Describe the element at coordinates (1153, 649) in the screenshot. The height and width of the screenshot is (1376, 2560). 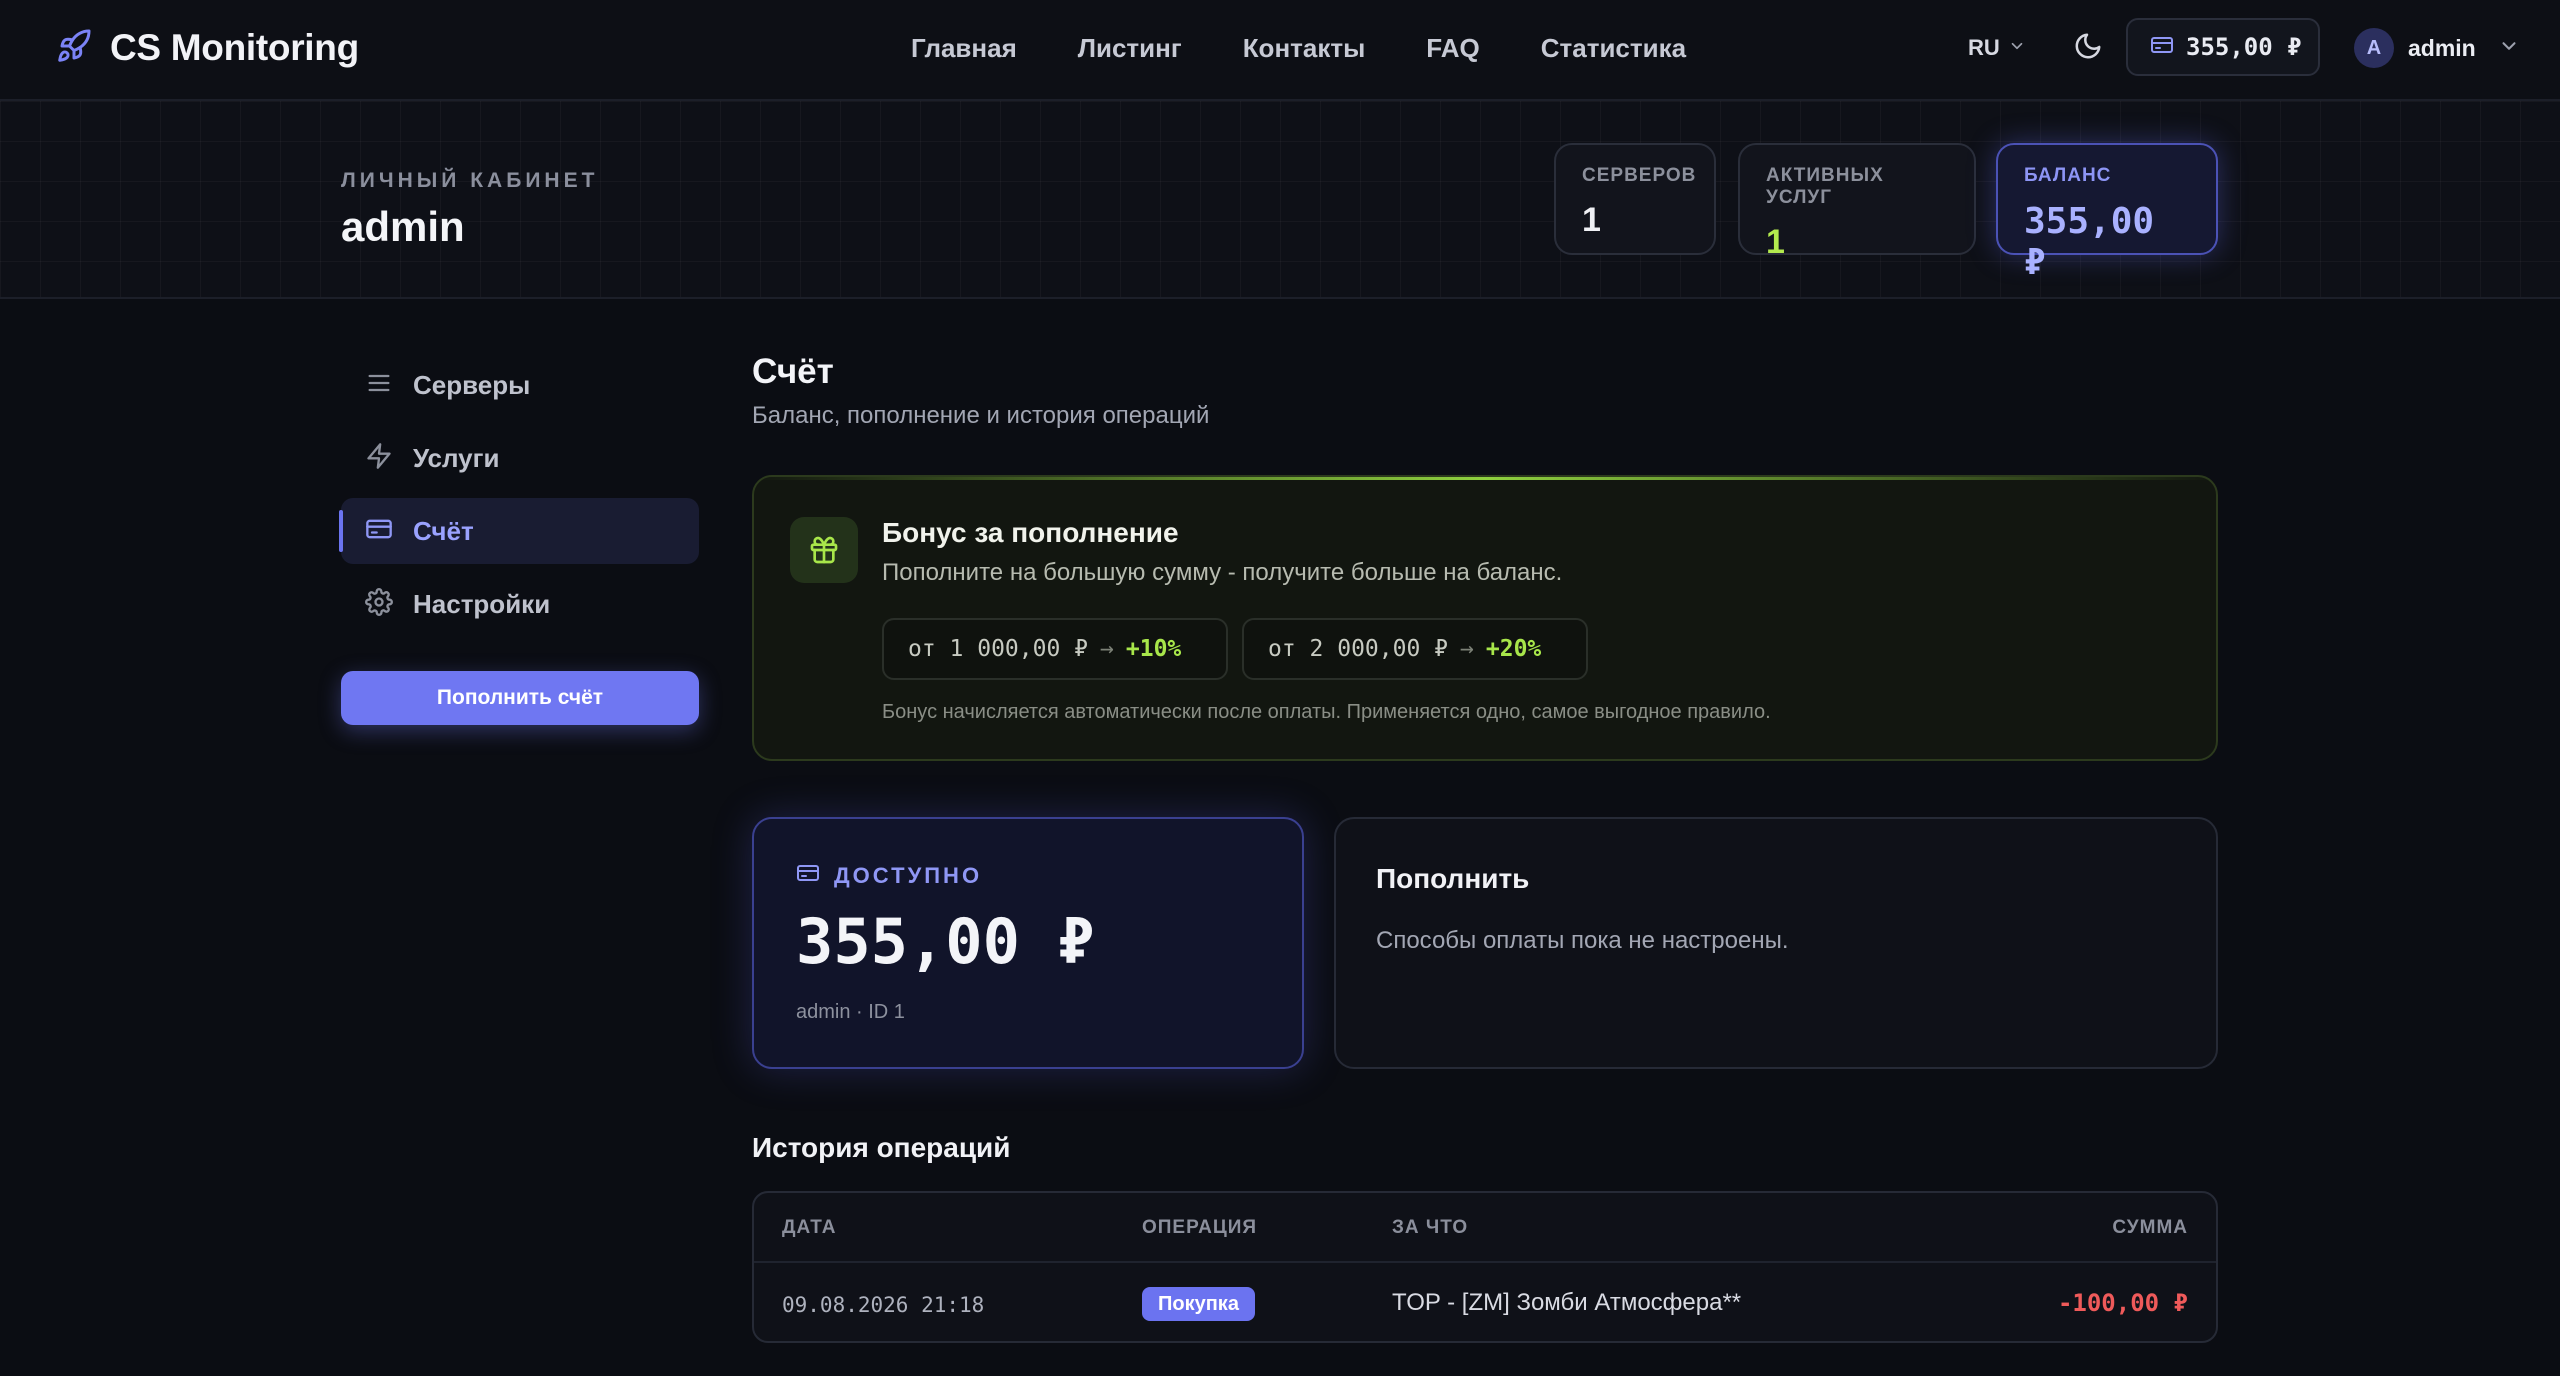
I see `bonus-tier-percent: +10%` at that location.